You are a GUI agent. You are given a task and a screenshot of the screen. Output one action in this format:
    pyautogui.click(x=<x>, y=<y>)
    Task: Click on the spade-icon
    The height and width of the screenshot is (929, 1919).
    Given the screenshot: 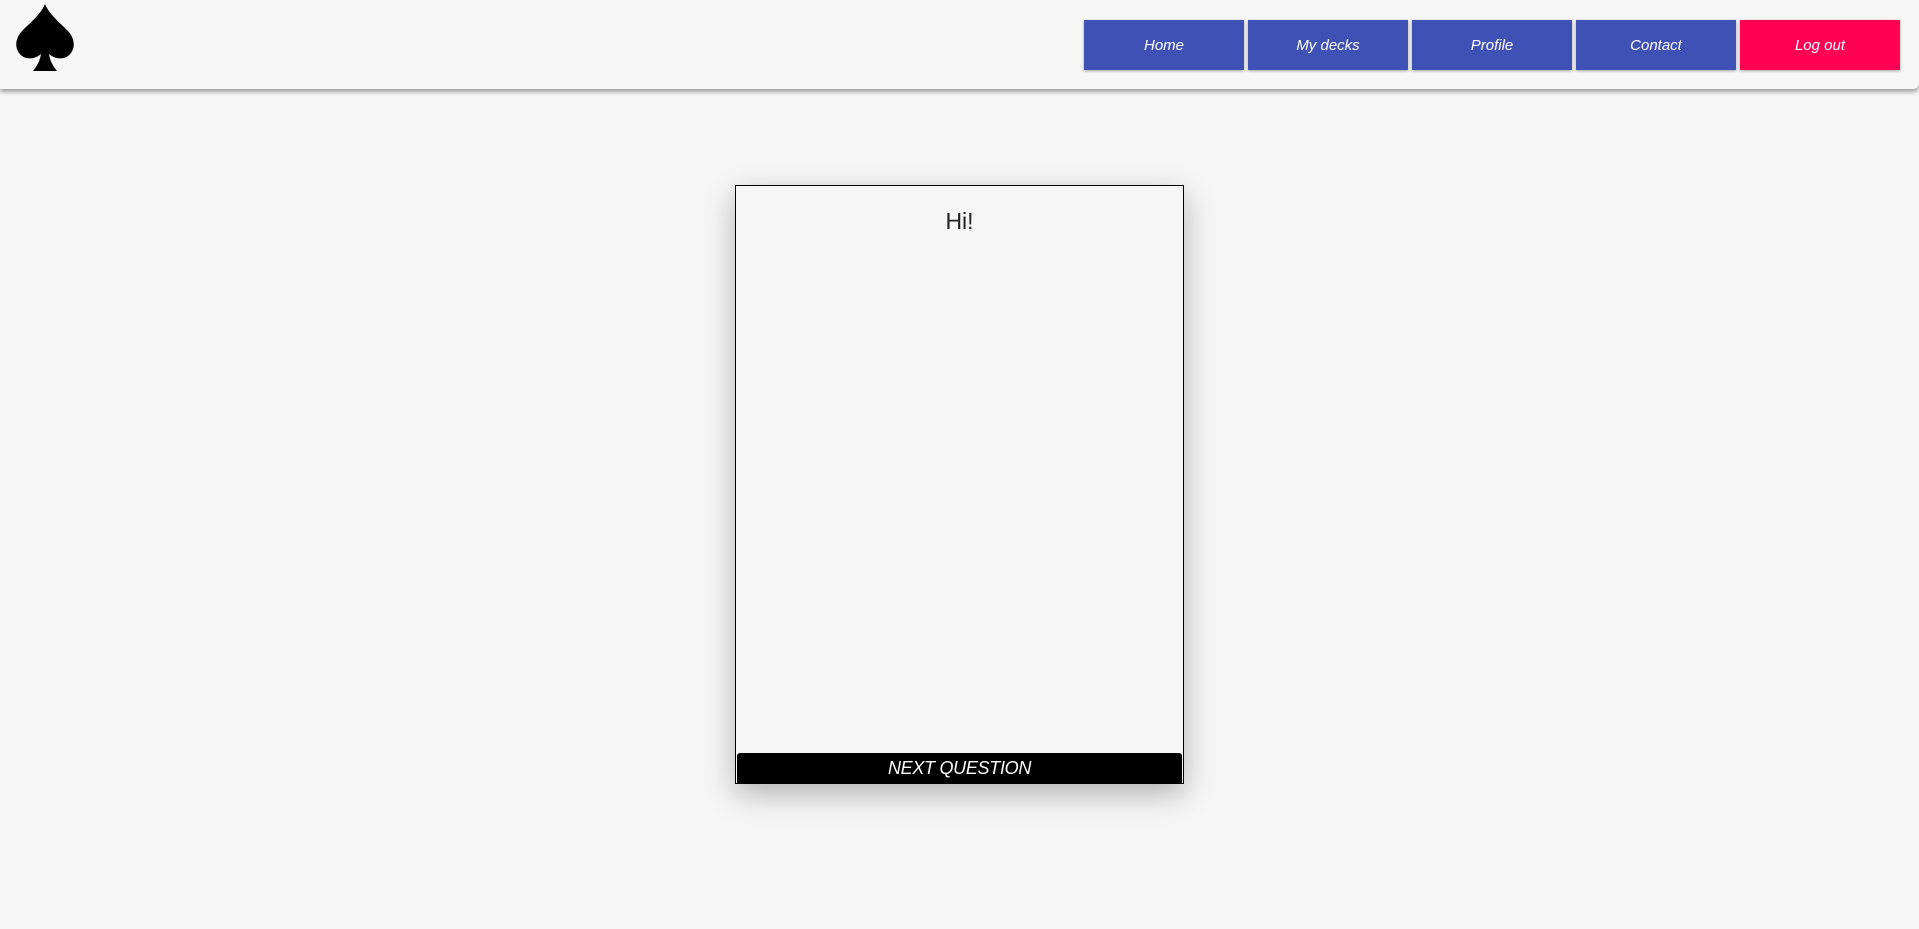 What is the action you would take?
    pyautogui.click(x=45, y=38)
    